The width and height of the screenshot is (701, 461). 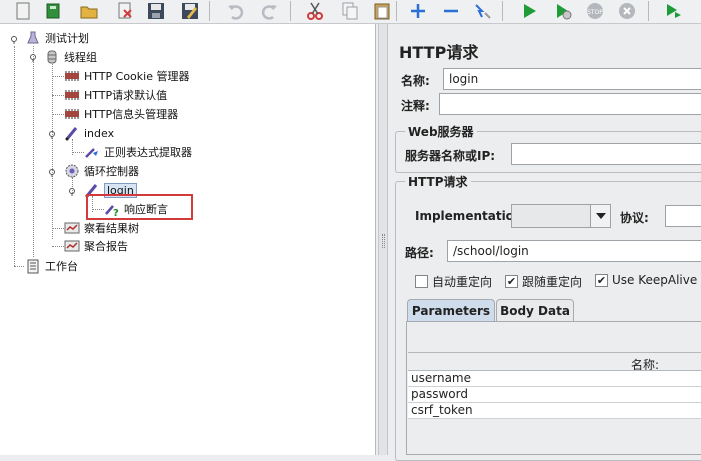 What do you see at coordinates (72, 228) in the screenshot?
I see `listener-icon` at bounding box center [72, 228].